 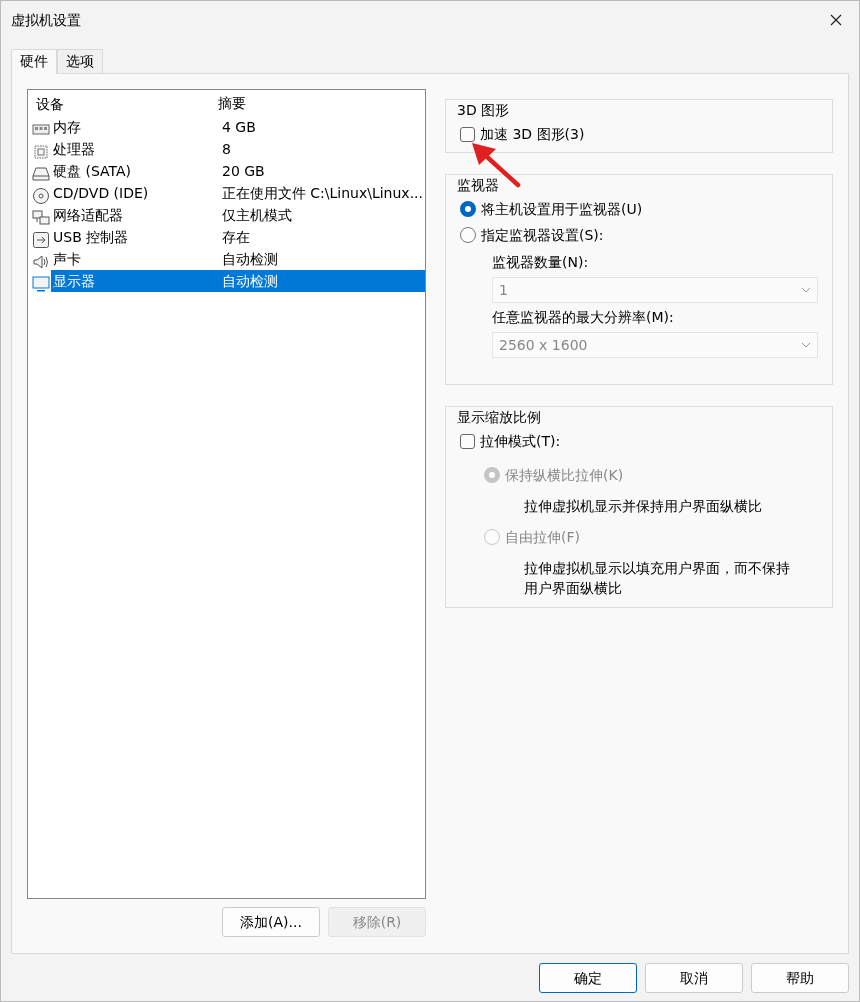 What do you see at coordinates (836, 20) in the screenshot?
I see `close-icon` at bounding box center [836, 20].